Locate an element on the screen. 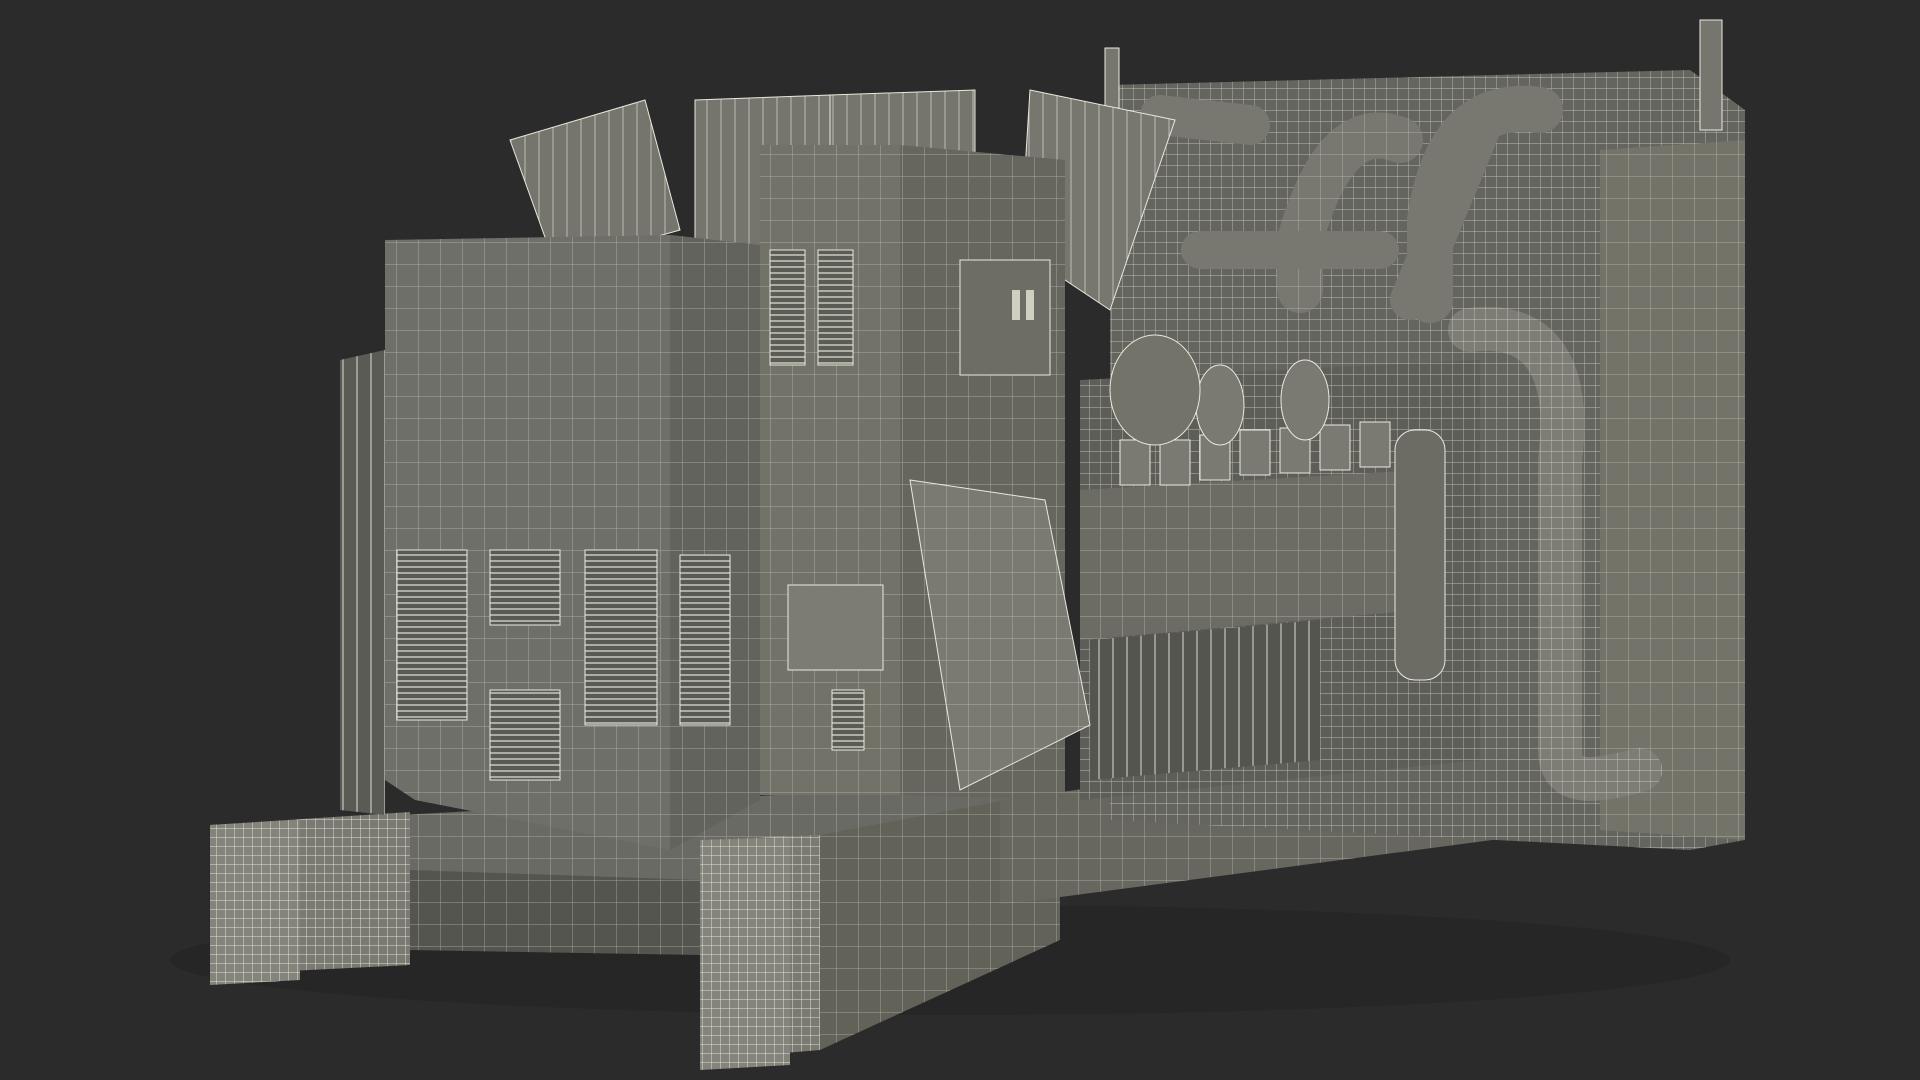 Image resolution: width=1920 pixels, height=1080 pixels. engine-block is located at coordinates (1280, 567).